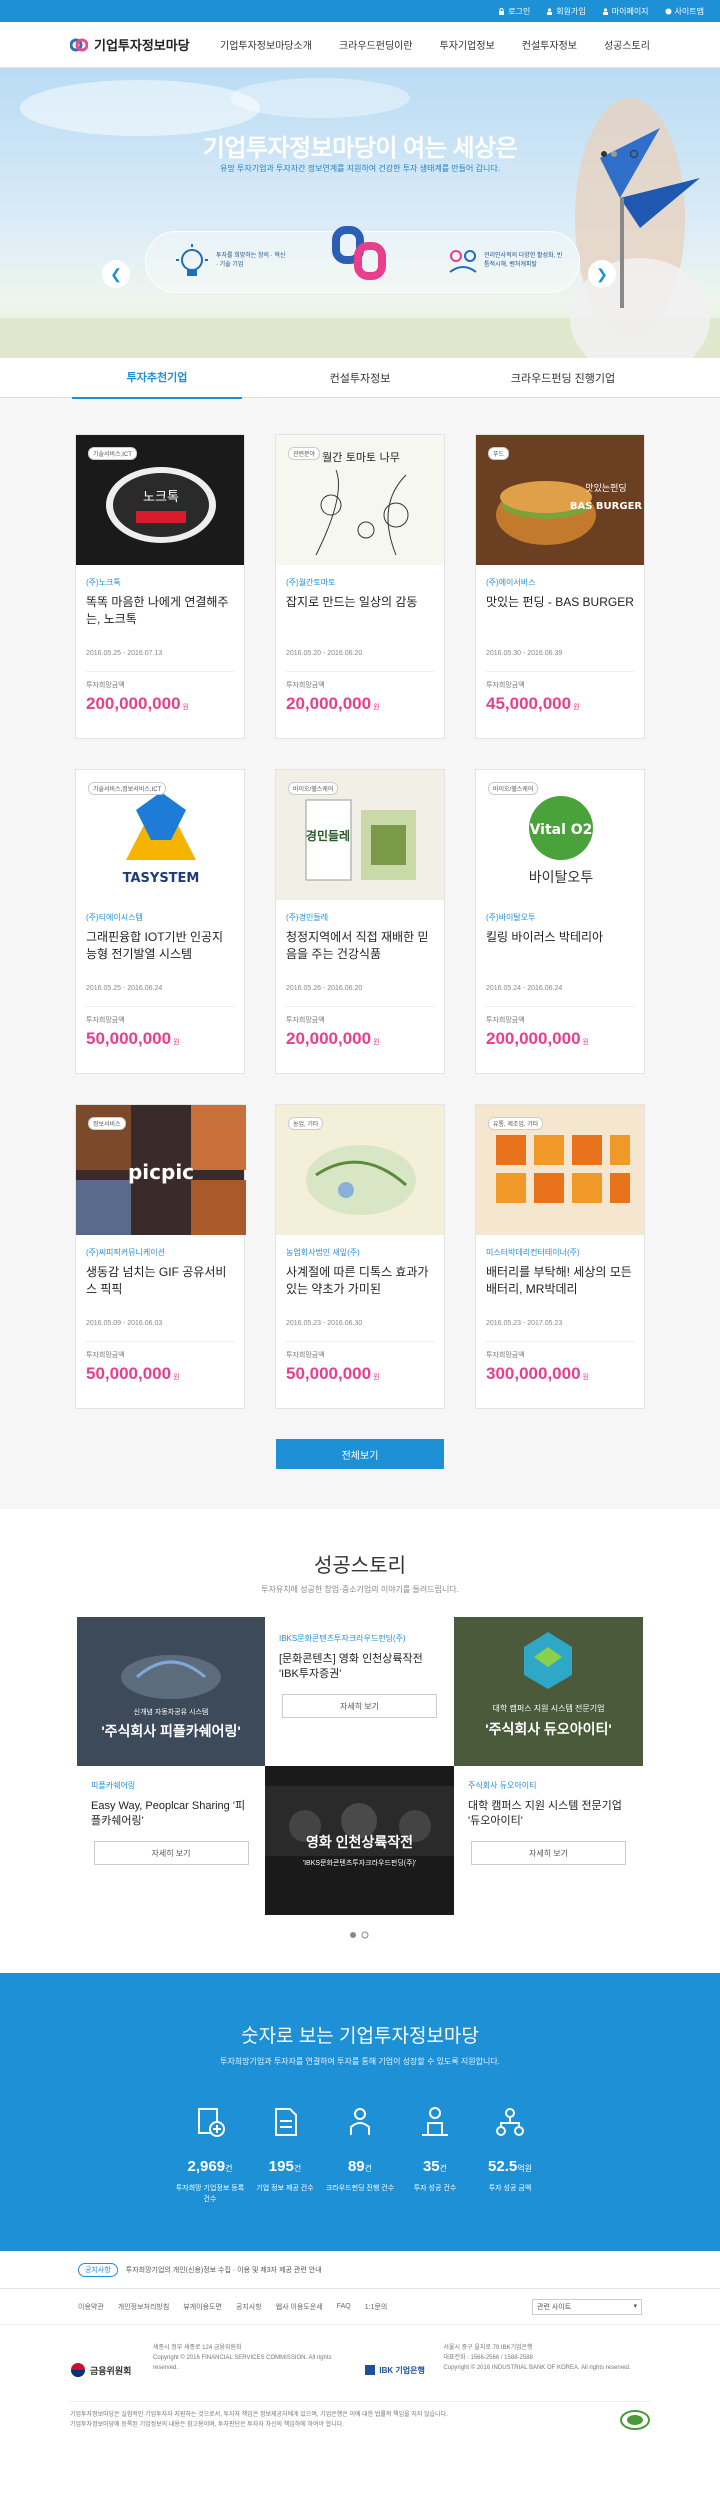  I want to click on site-logo: 기업투자정보마당, so click(145, 44).